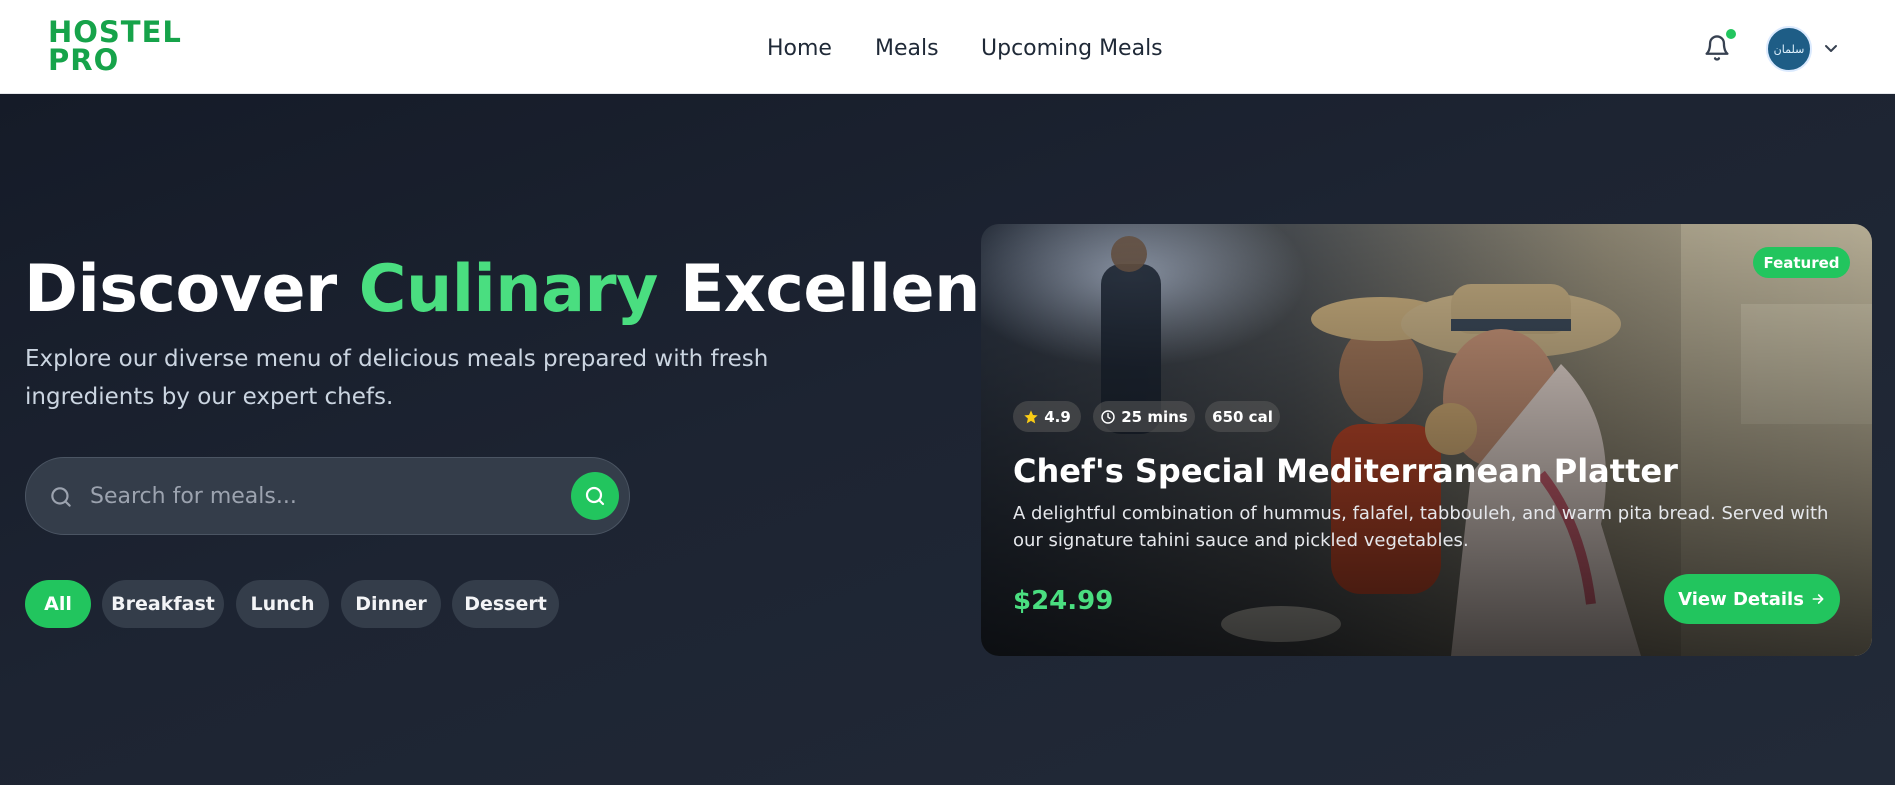 The image size is (1895, 785). I want to click on time-stat: 25 mins, so click(1144, 416).